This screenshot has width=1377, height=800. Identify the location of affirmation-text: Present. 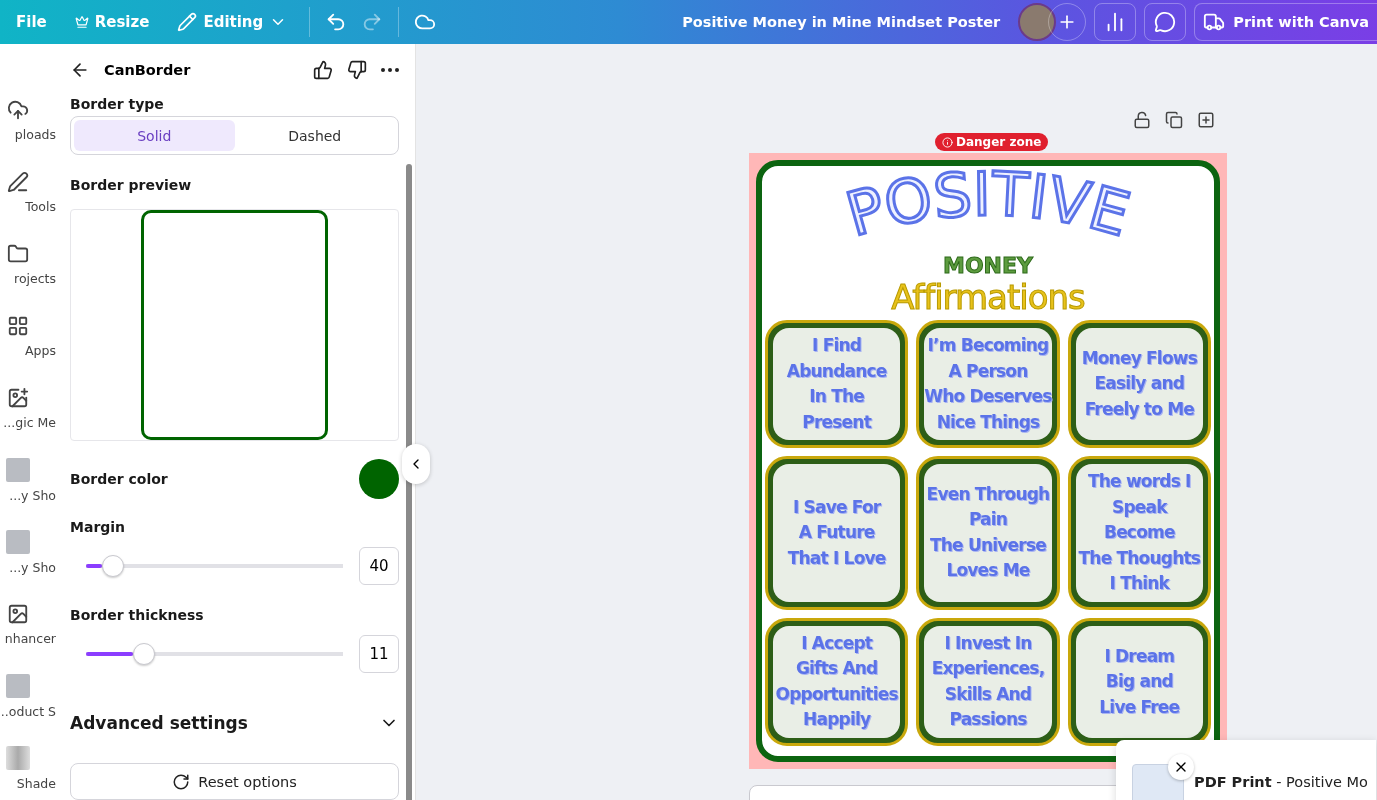
(836, 422).